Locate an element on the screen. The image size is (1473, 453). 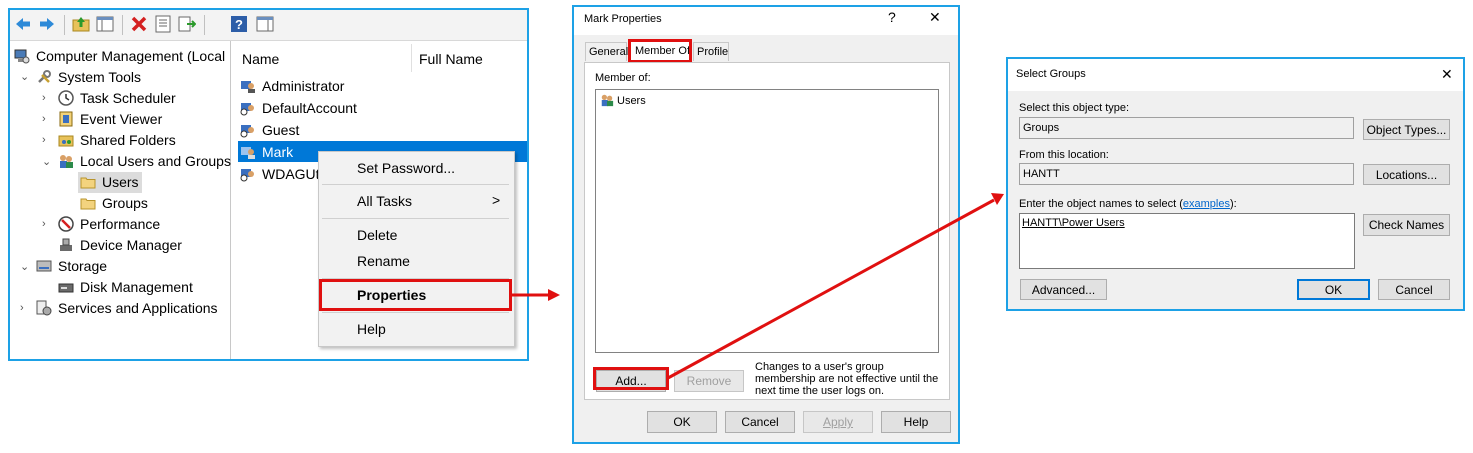
callout-arrows is located at coordinates (758, 286).